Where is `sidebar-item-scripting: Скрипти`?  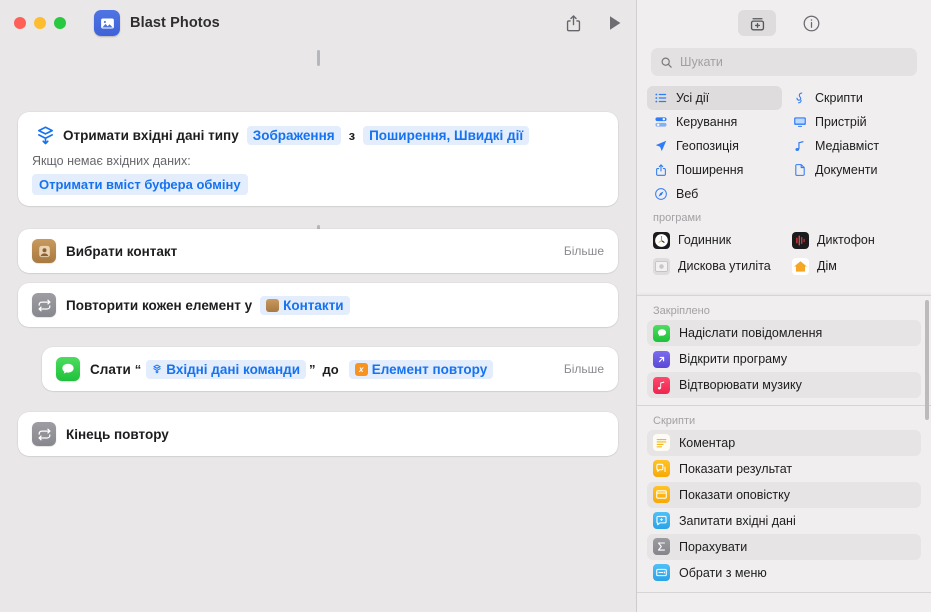
sidebar-item-scripting: Скрипти is located at coordinates (853, 98).